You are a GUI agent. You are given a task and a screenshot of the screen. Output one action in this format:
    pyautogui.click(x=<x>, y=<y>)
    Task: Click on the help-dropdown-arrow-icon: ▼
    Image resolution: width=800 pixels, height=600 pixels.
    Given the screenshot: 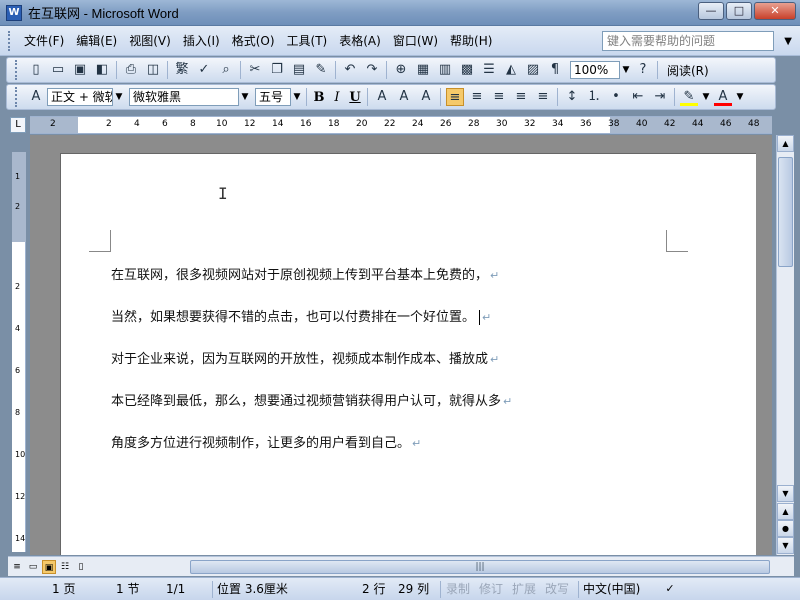 What is the action you would take?
    pyautogui.click(x=788, y=41)
    